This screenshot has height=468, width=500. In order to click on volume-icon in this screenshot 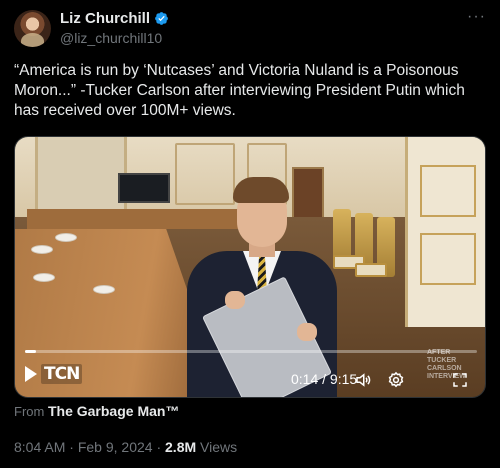, I will do `click(363, 380)`.